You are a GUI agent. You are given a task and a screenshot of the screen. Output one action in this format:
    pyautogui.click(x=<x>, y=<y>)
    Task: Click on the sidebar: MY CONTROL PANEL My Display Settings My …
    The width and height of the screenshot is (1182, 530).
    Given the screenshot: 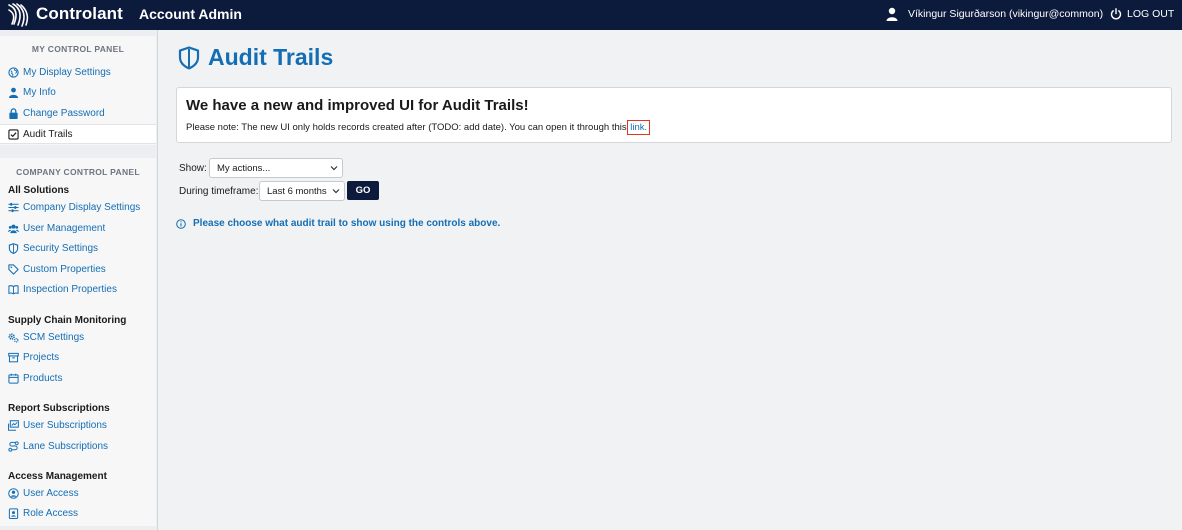 What is the action you would take?
    pyautogui.click(x=79, y=280)
    